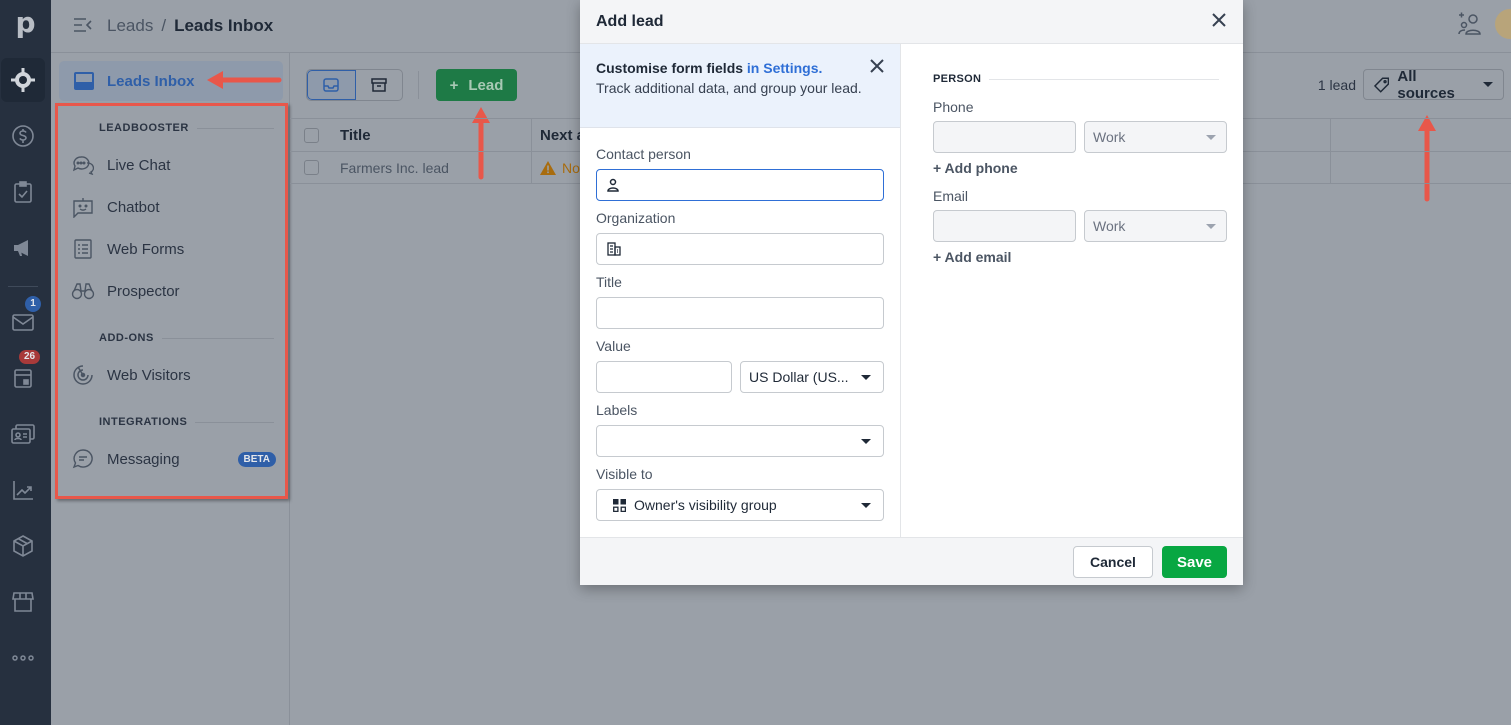  What do you see at coordinates (139, 165) in the screenshot?
I see `sidebar-item-label: Live Chat` at bounding box center [139, 165].